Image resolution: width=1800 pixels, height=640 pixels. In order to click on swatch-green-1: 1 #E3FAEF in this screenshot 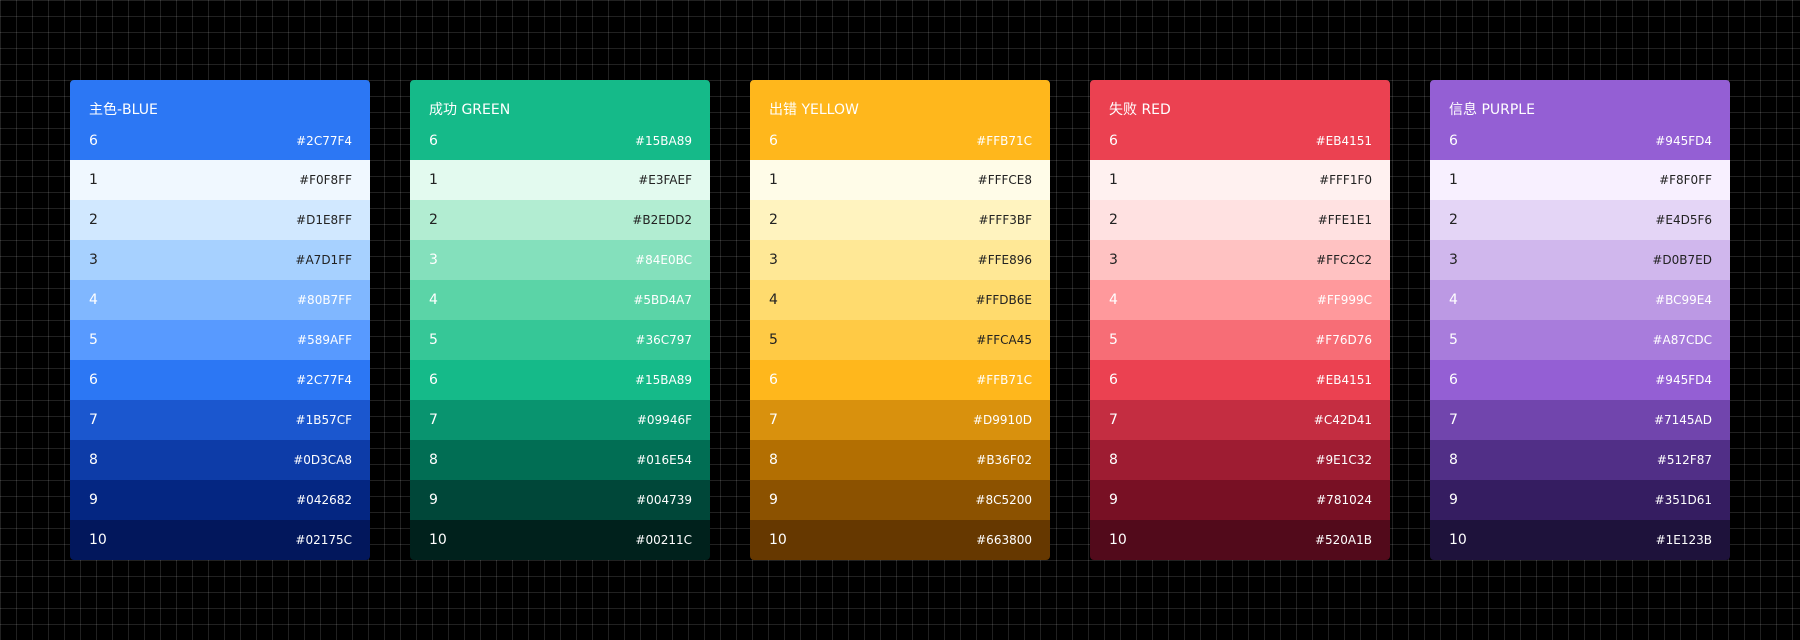, I will do `click(560, 180)`.